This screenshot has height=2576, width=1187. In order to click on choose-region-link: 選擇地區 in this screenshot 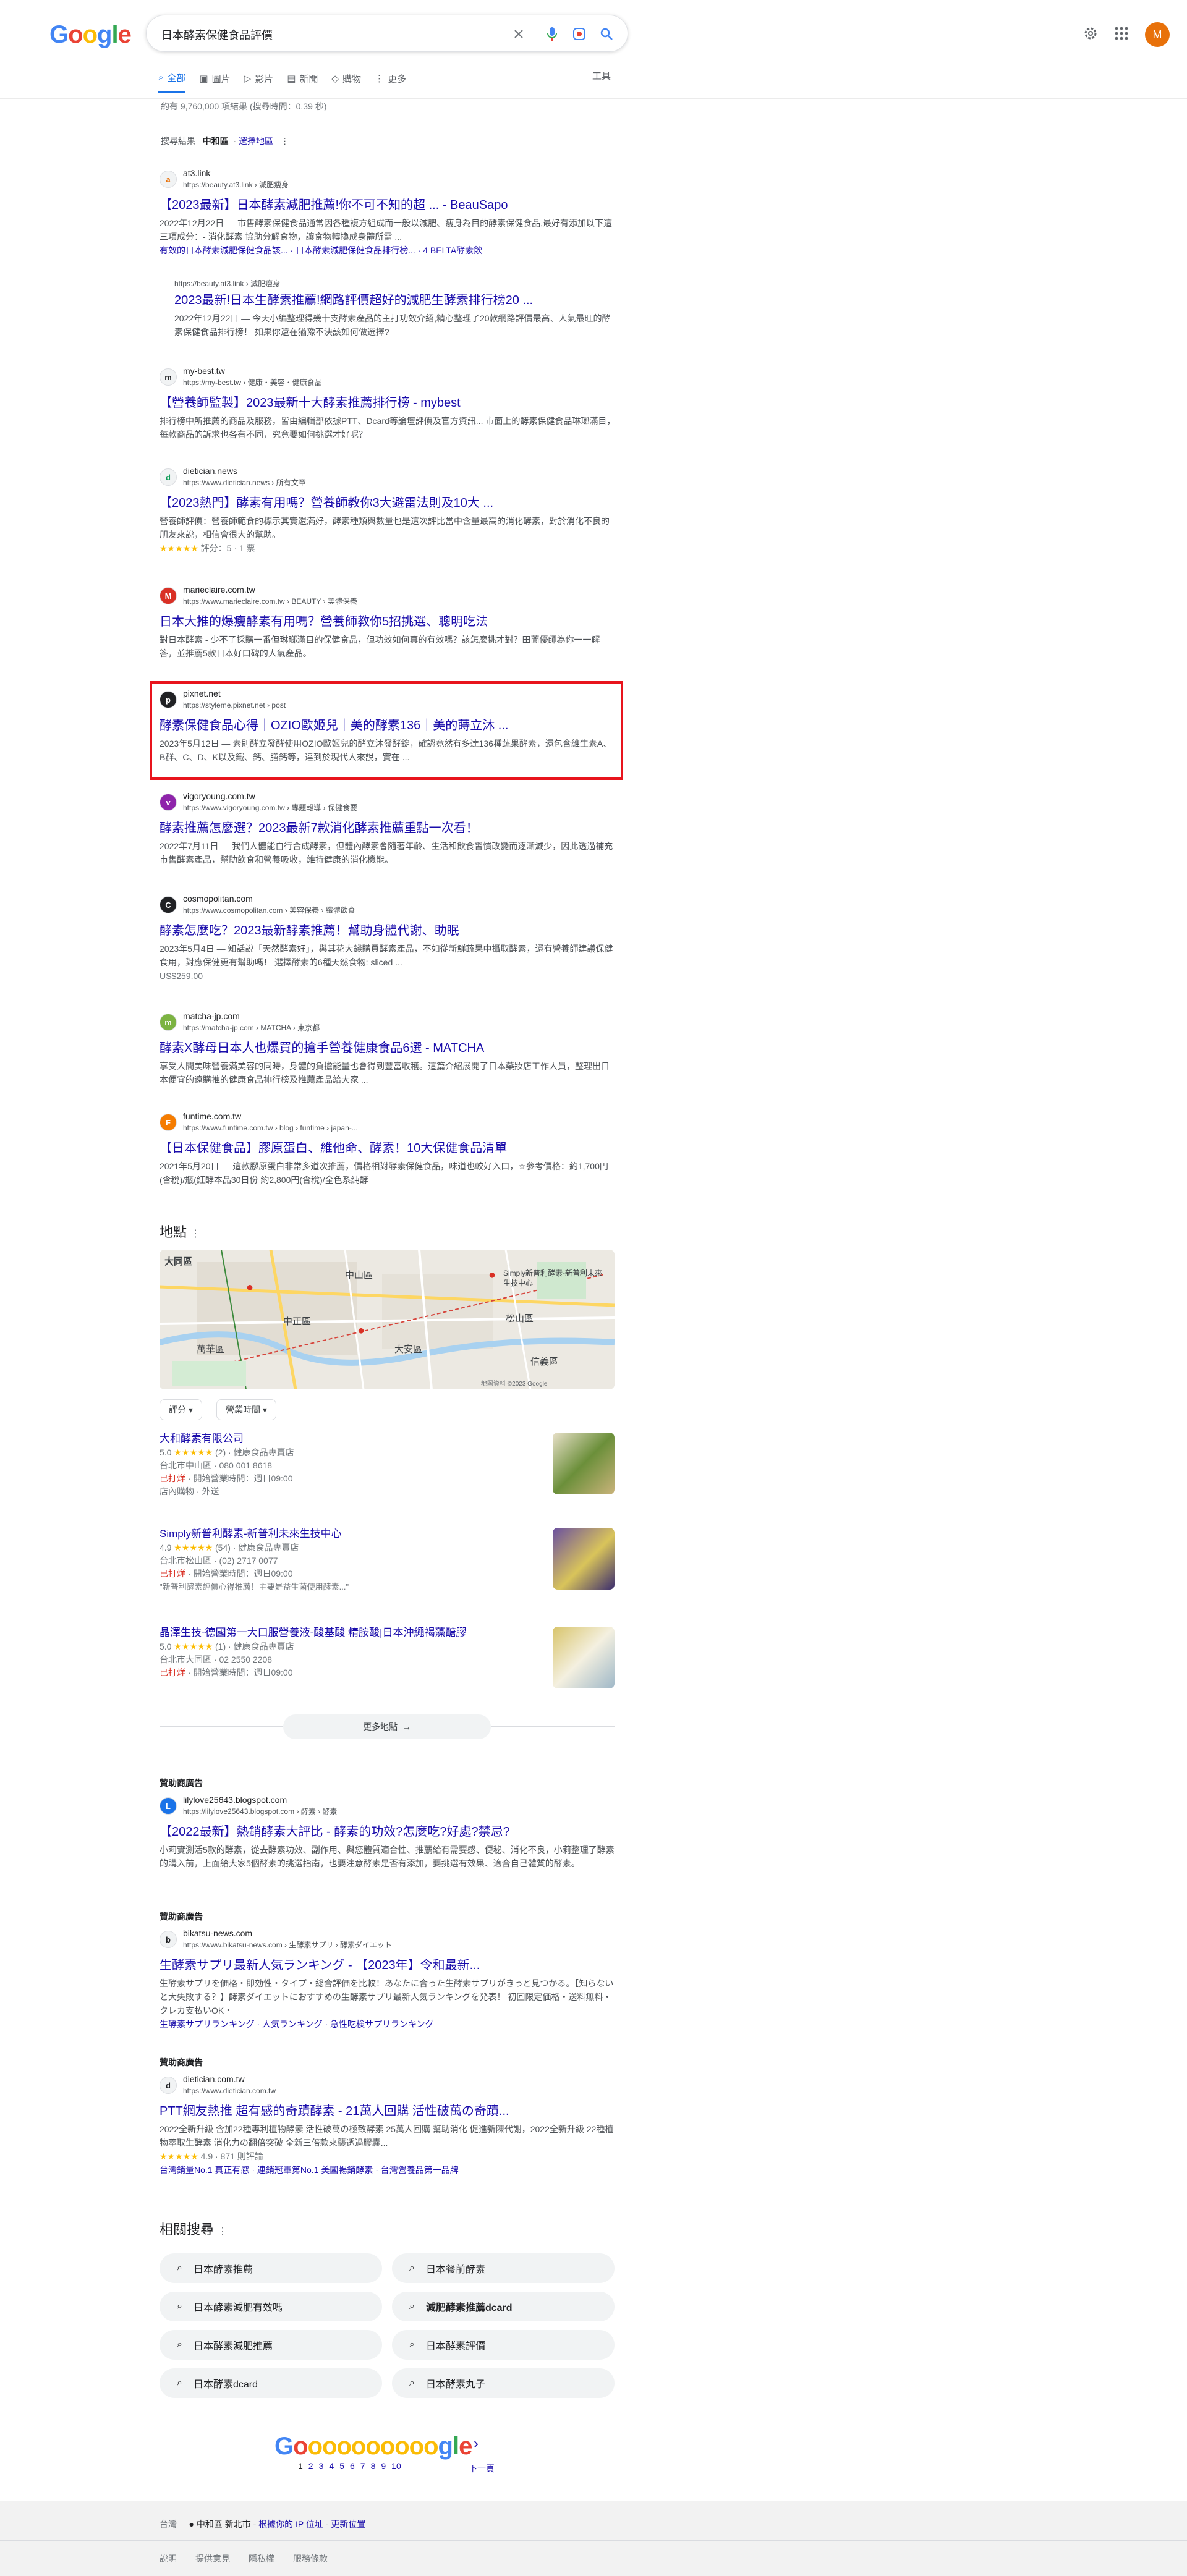, I will do `click(256, 141)`.